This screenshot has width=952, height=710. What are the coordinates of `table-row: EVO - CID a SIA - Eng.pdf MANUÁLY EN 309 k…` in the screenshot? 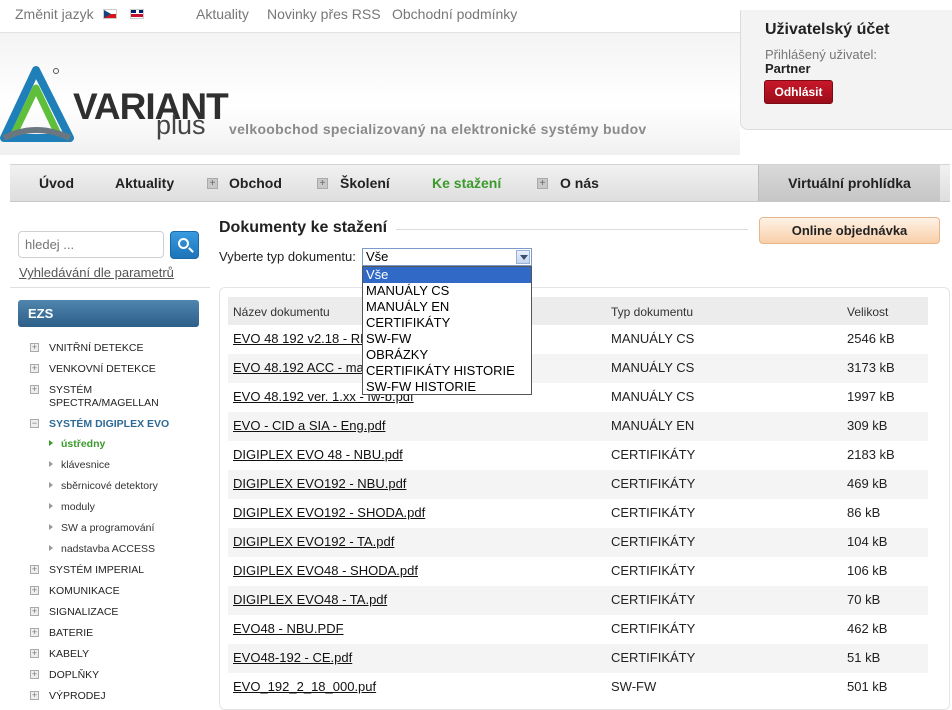 It's located at (578, 426).